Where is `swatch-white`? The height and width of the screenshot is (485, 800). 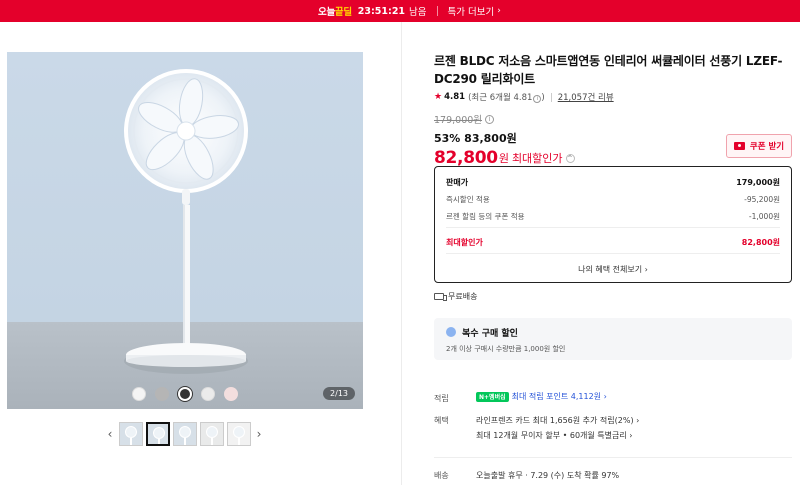 swatch-white is located at coordinates (139, 394).